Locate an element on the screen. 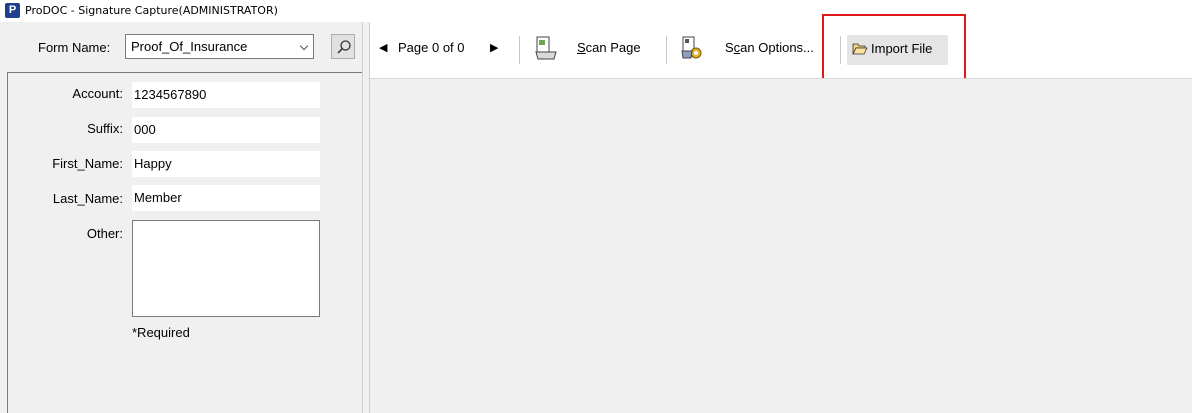 This screenshot has height=413, width=1192. scan-page-button: Scan Page is located at coordinates (609, 50).